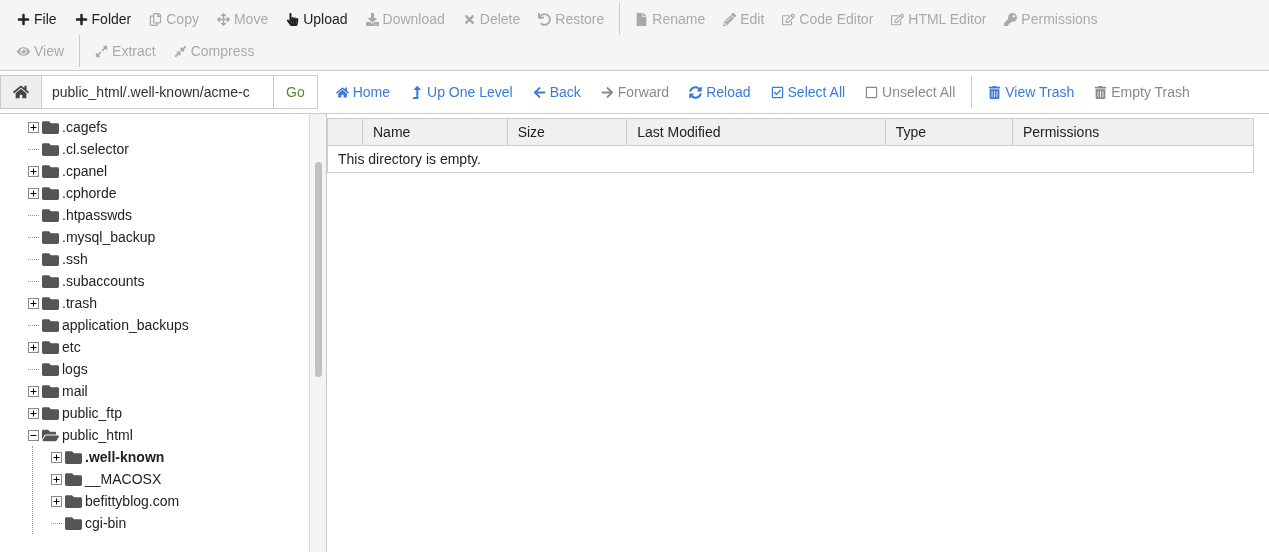  Describe the element at coordinates (435, 132) in the screenshot. I see `column-header: Name` at that location.